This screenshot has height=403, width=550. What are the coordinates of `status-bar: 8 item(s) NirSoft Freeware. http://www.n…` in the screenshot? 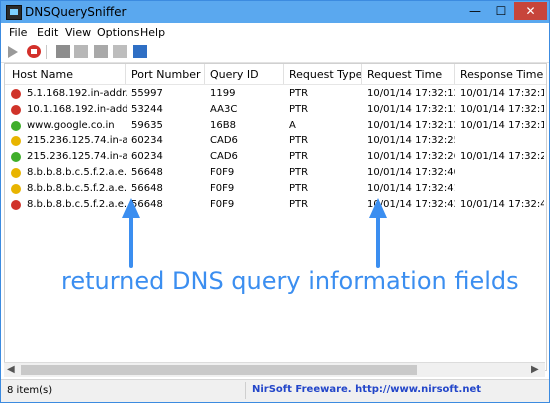 It's located at (275, 390).